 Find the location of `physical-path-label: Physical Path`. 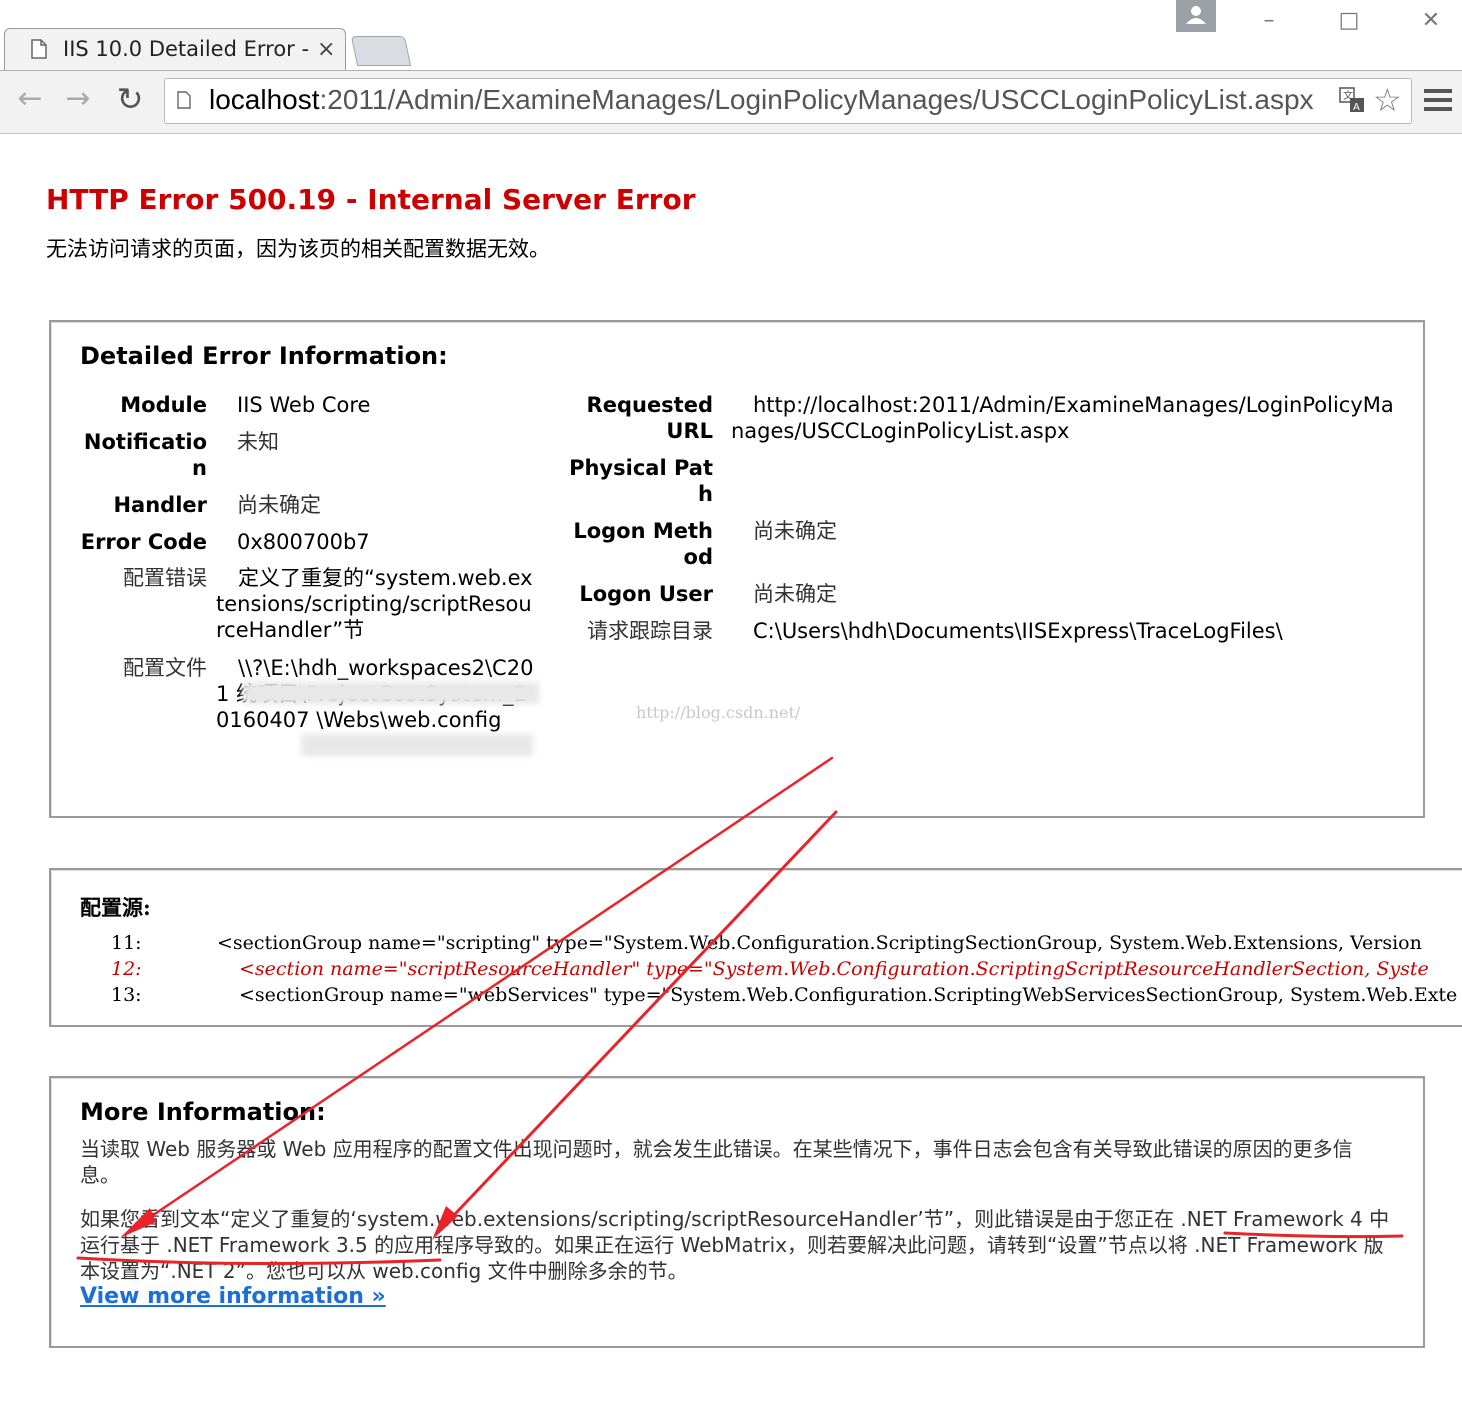

physical-path-label: Physical Path is located at coordinates (641, 481).